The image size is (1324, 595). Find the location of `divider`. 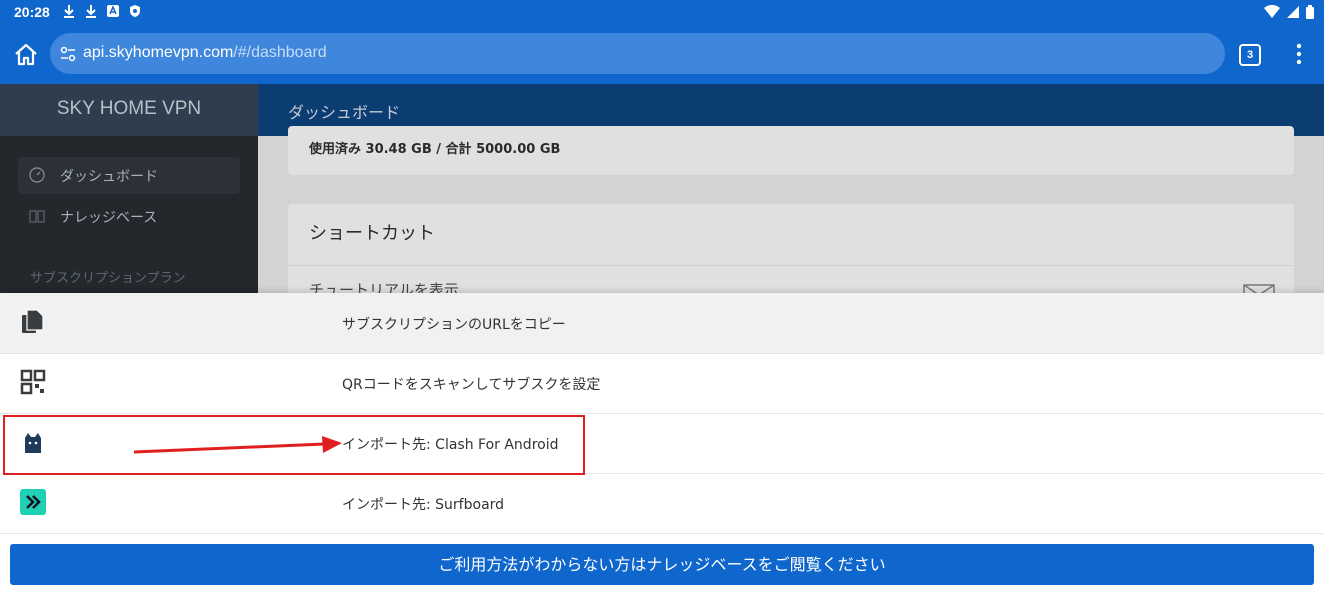

divider is located at coordinates (791, 265).